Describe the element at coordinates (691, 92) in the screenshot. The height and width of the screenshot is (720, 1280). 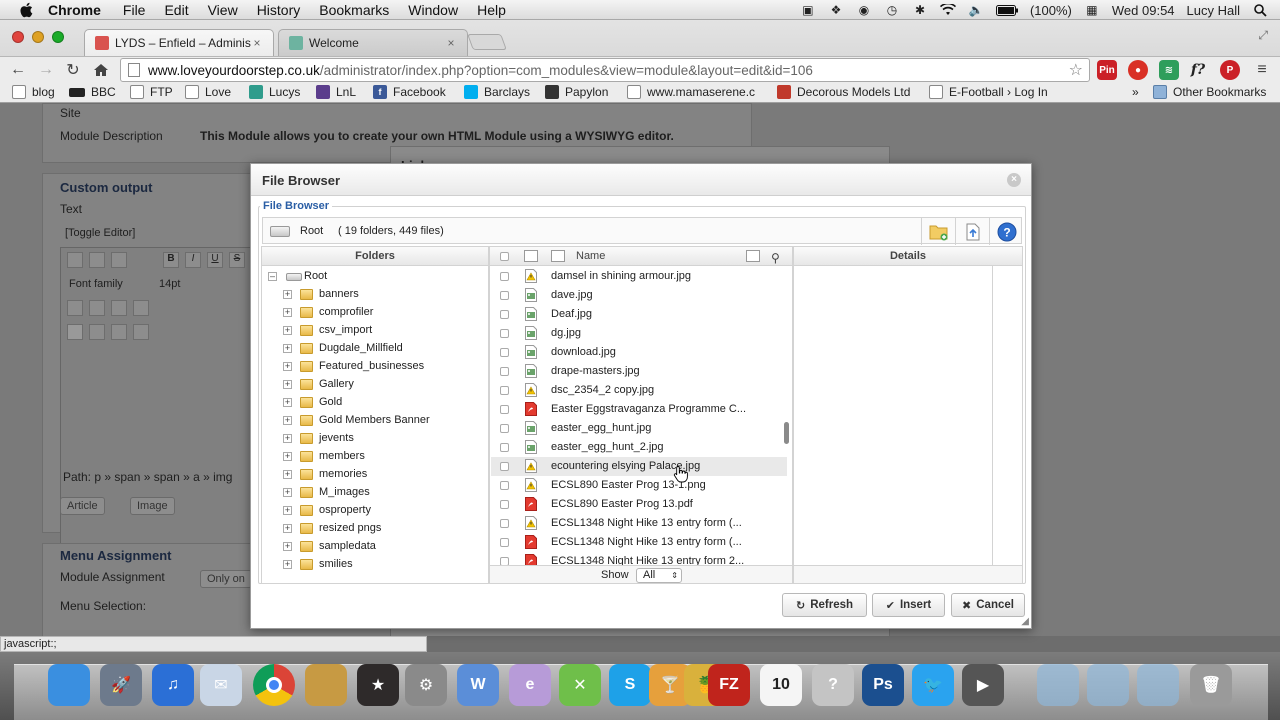
I see `bookmark-mamaserene: www.mamaserene.c` at that location.